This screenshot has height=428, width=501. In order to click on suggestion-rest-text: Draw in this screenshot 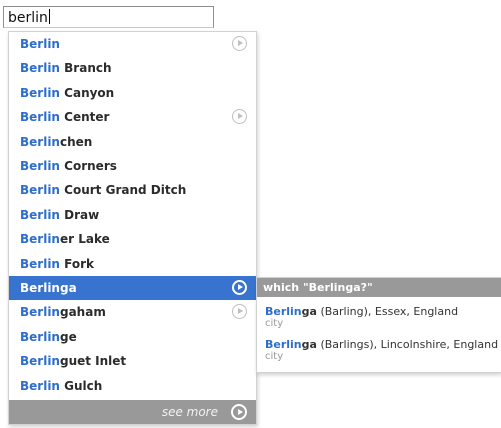, I will do `click(79, 214)`.